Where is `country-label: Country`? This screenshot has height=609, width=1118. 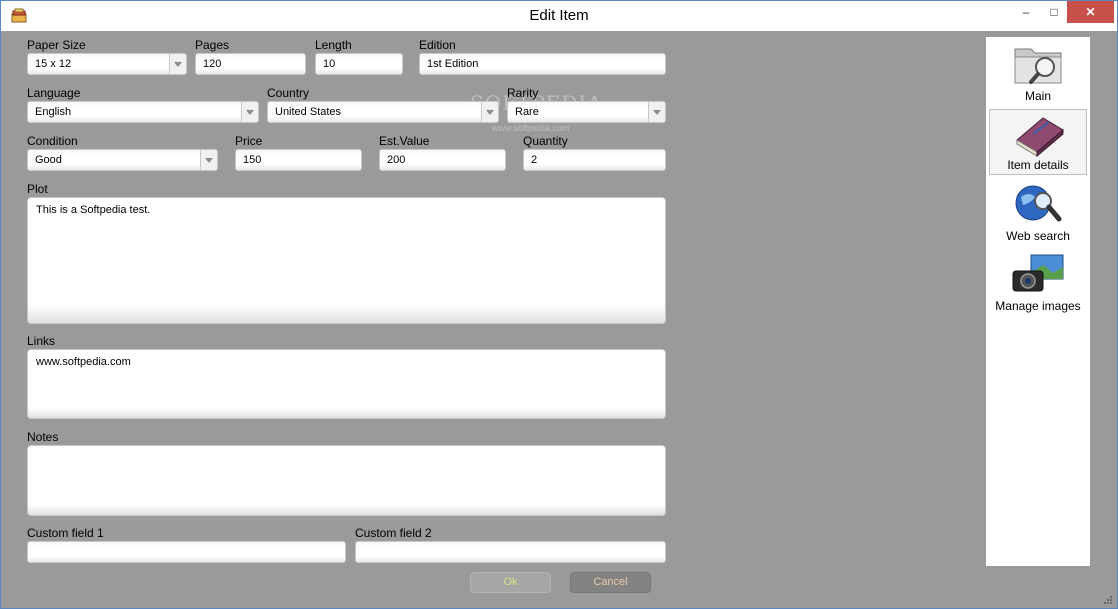
country-label: Country is located at coordinates (288, 93).